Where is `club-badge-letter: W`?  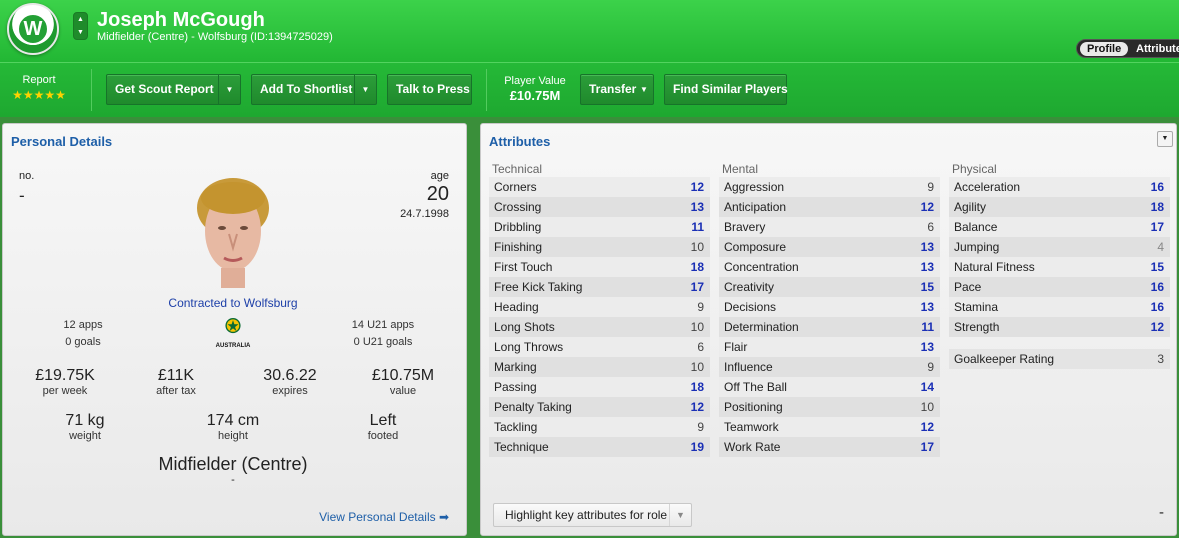 club-badge-letter: W is located at coordinates (33, 29).